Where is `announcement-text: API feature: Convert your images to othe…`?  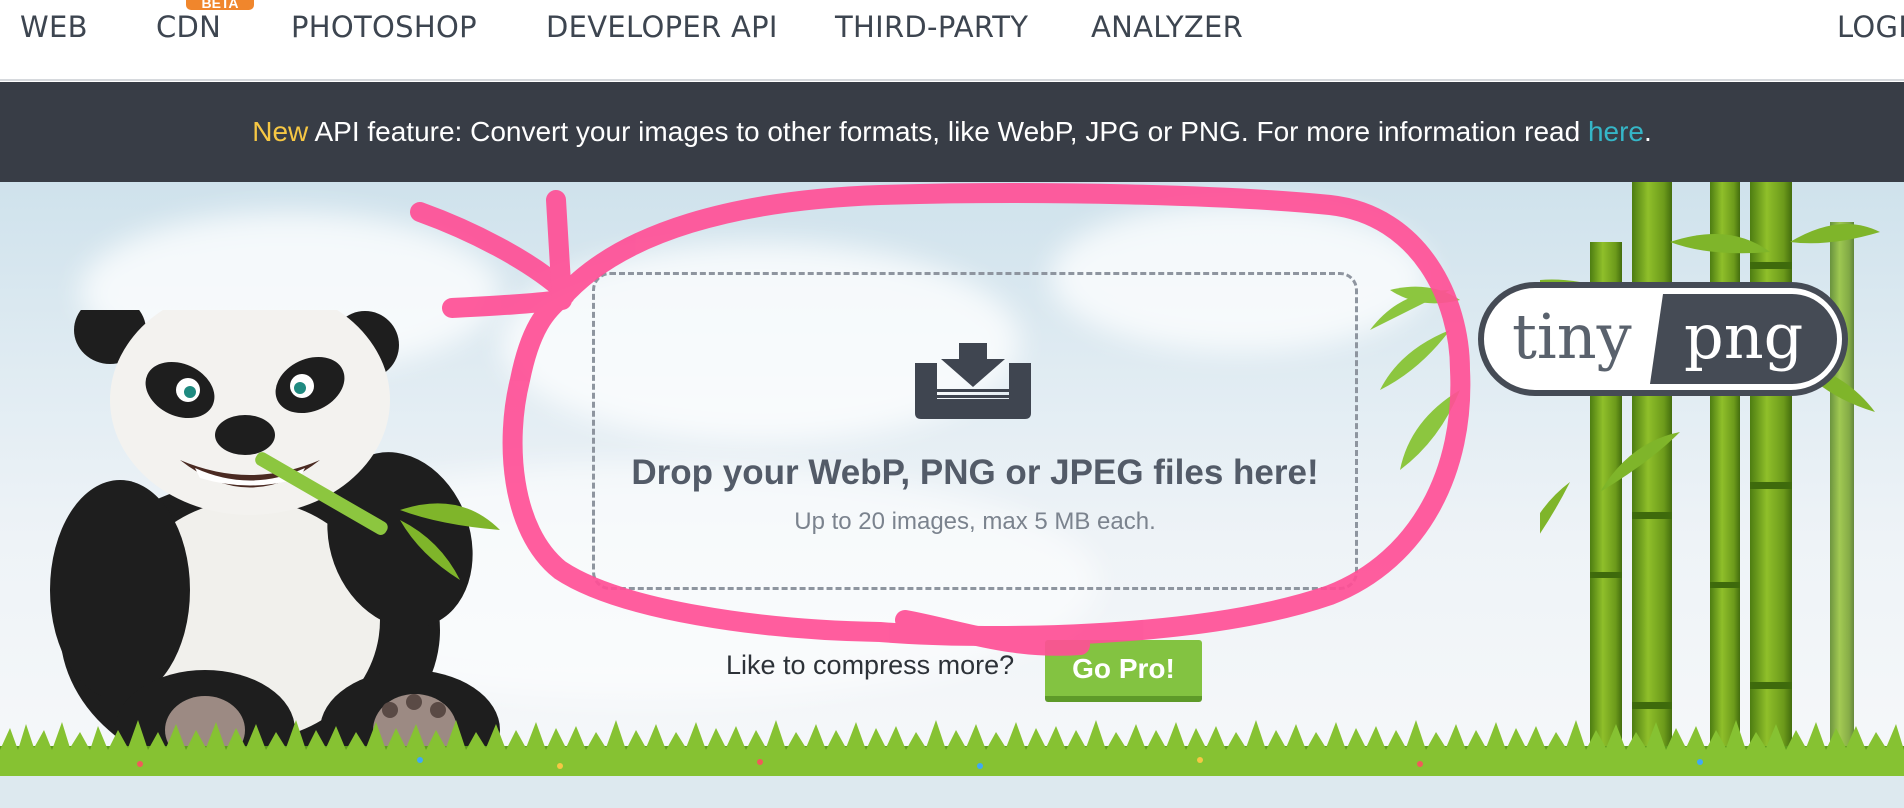
announcement-text: API feature: Convert your images to othe… is located at coordinates (948, 131).